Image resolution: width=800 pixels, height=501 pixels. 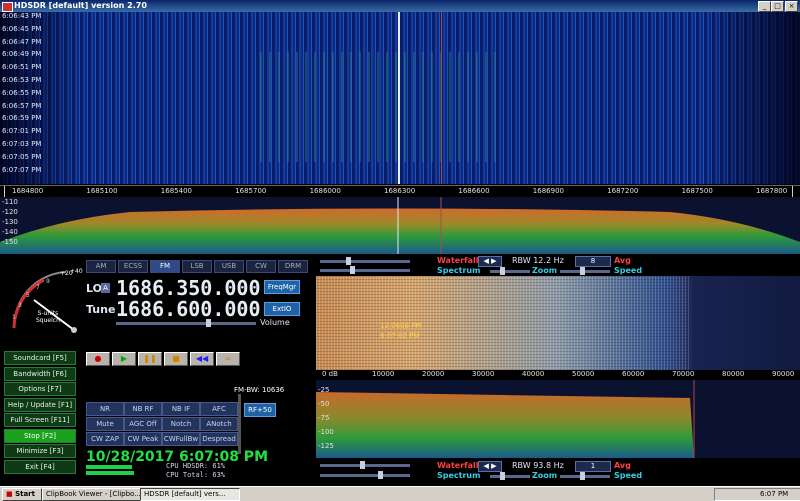 I want to click on loop-button: ∞, so click(x=228, y=359).